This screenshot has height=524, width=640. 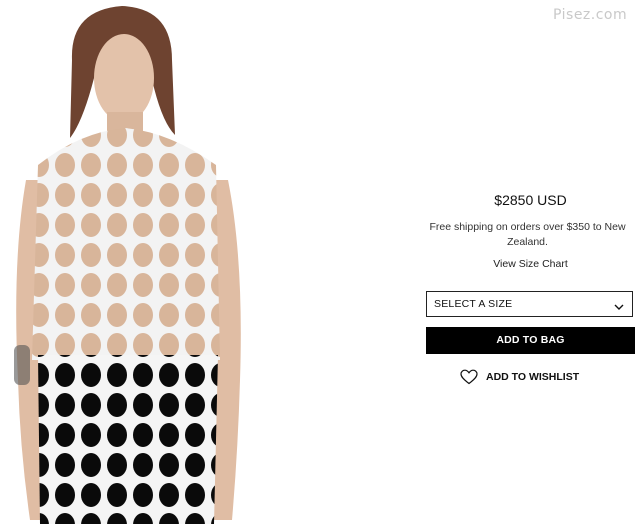 I want to click on chevron-down-icon, so click(x=619, y=308).